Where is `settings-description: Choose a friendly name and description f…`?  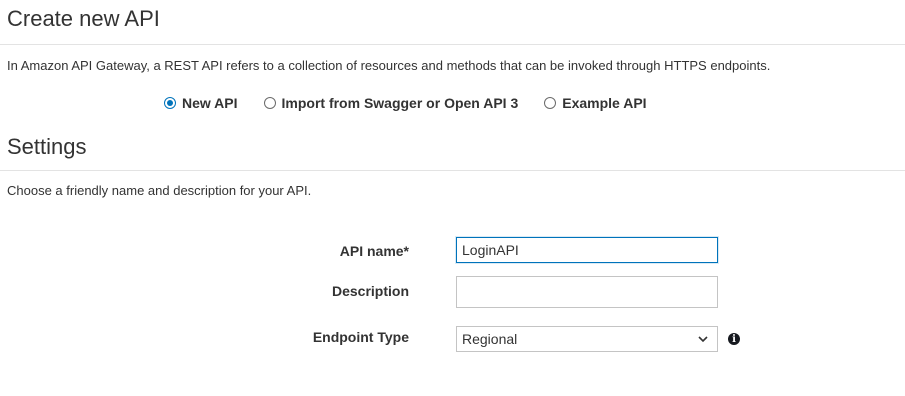
settings-description: Choose a friendly name and description f… is located at coordinates (159, 190).